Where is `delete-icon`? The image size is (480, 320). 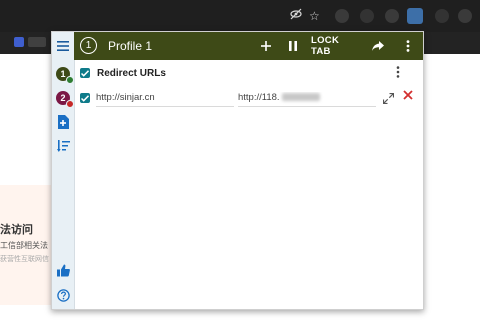
delete-icon is located at coordinates (408, 95).